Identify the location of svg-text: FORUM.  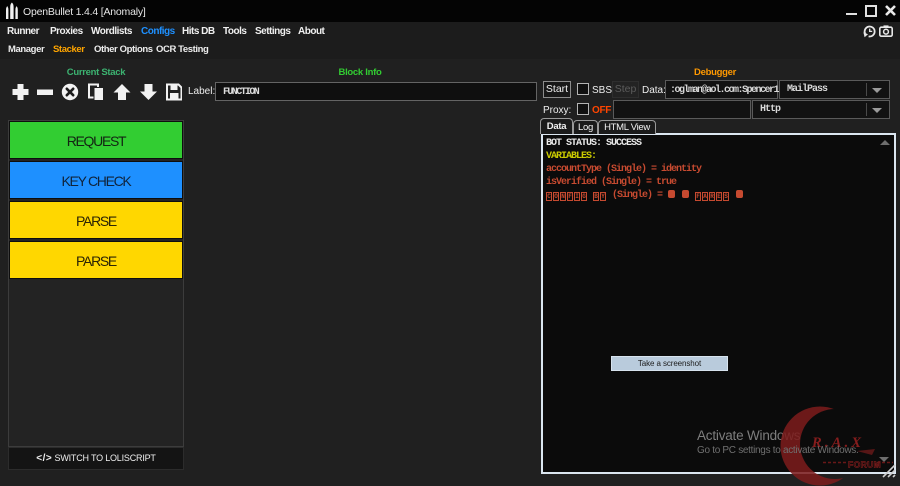
(864, 465).